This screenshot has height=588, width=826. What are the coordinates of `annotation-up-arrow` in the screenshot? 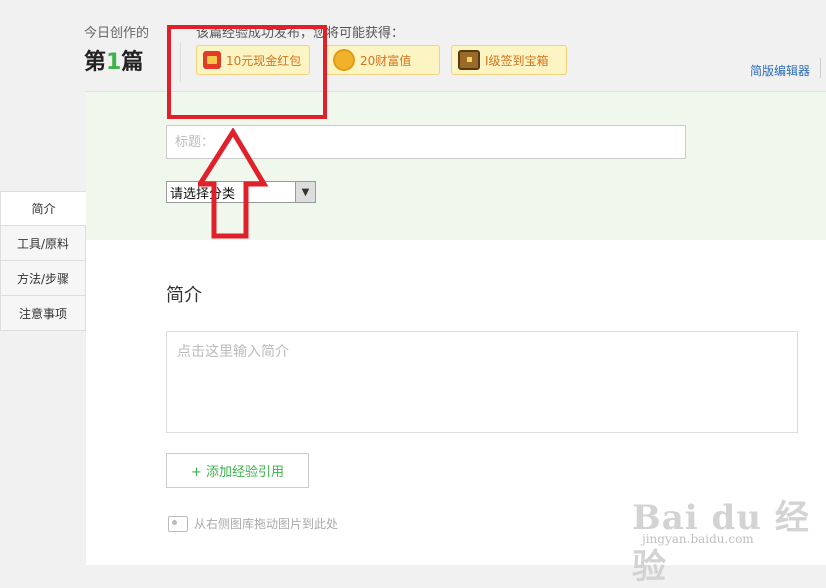 It's located at (233, 183).